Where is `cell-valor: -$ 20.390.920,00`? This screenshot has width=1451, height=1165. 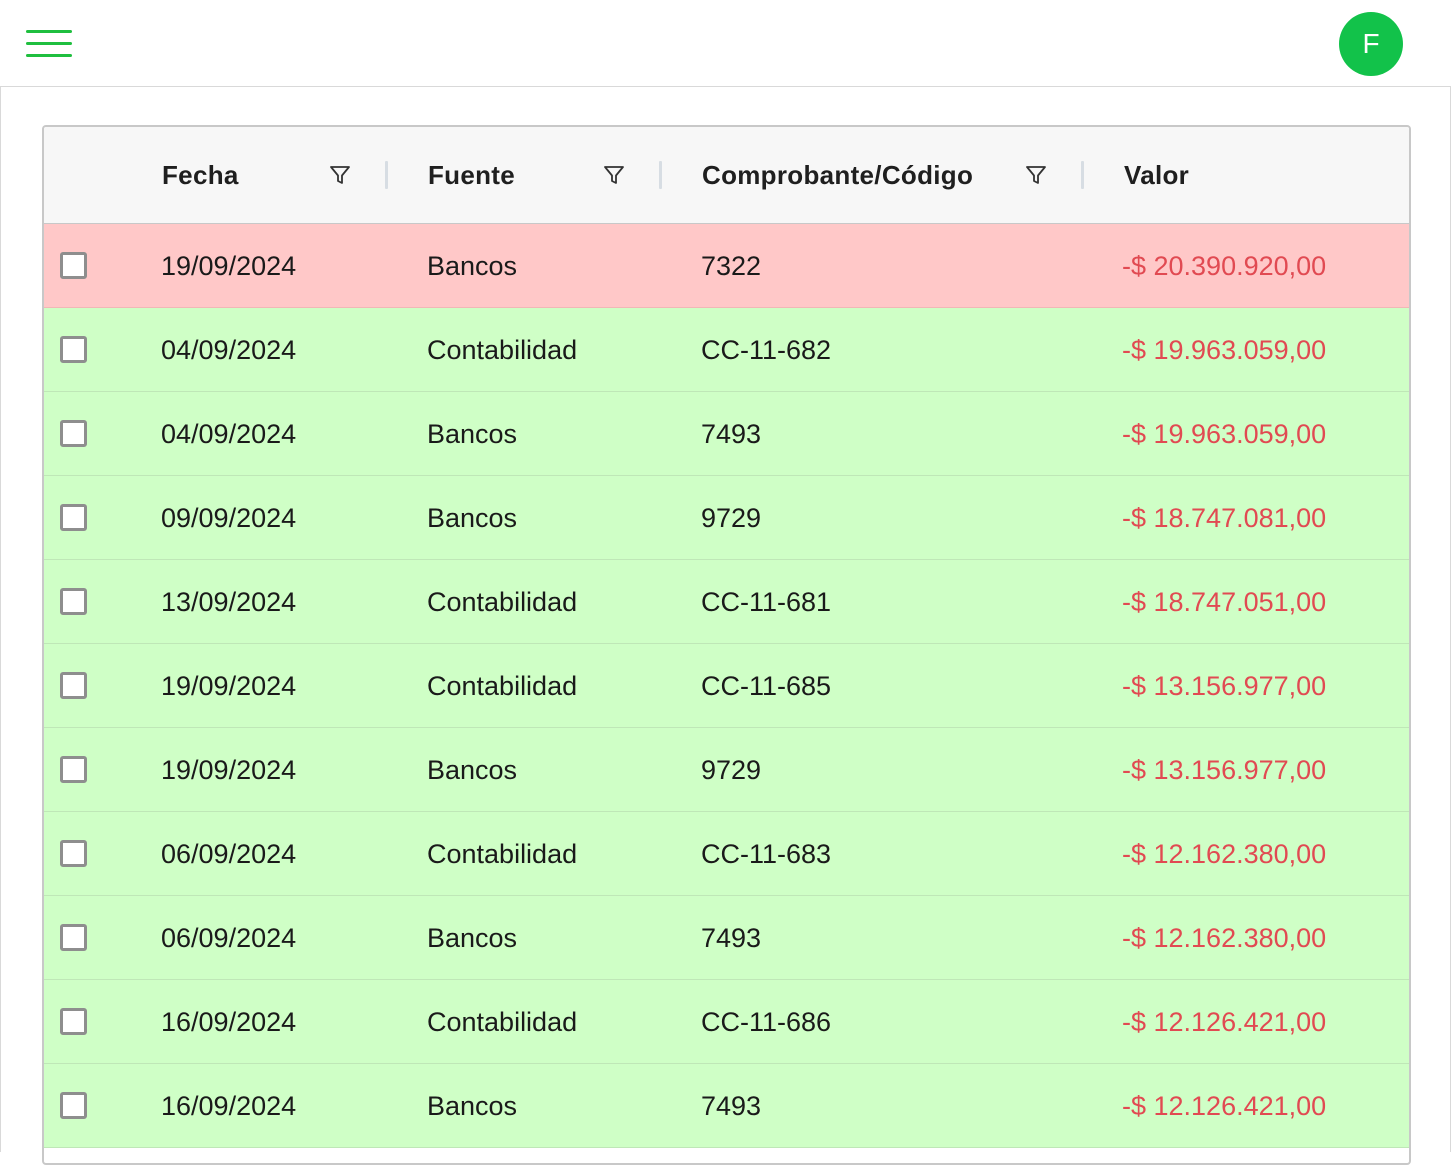 cell-valor: -$ 20.390.920,00 is located at coordinates (1224, 266).